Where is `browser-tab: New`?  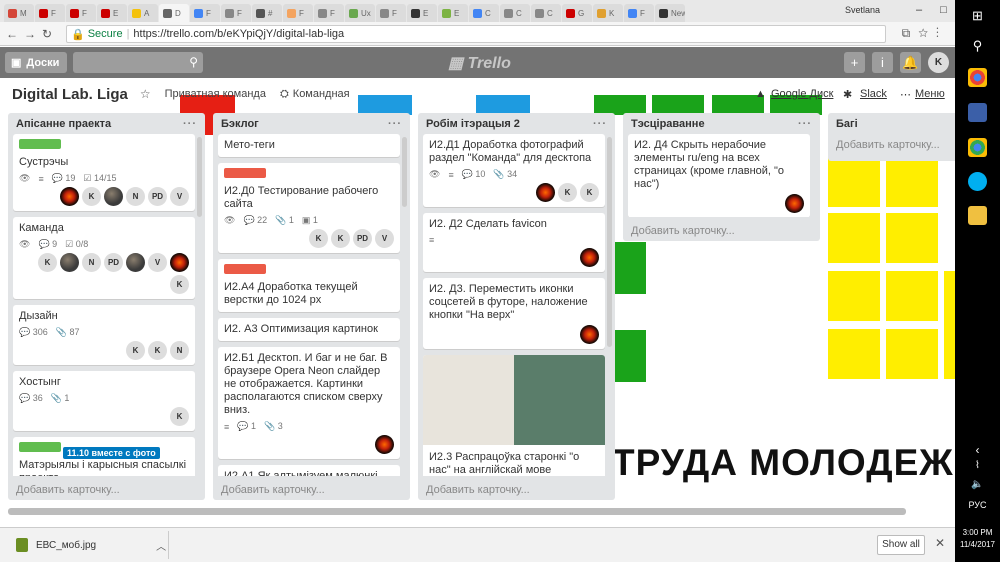
browser-tab: New is located at coordinates (670, 13).